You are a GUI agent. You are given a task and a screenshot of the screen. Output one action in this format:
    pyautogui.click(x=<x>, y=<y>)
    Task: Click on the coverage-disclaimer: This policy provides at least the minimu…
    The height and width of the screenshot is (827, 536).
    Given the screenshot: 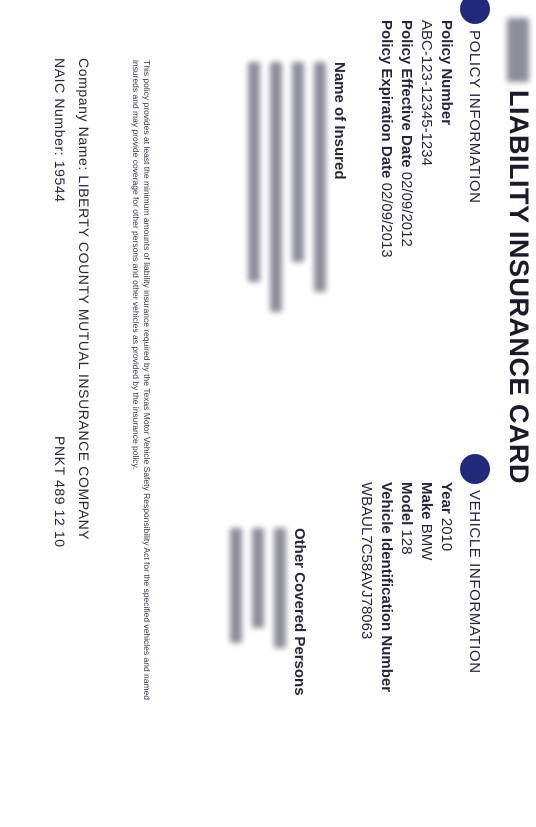 What is the action you would take?
    pyautogui.click(x=141, y=380)
    